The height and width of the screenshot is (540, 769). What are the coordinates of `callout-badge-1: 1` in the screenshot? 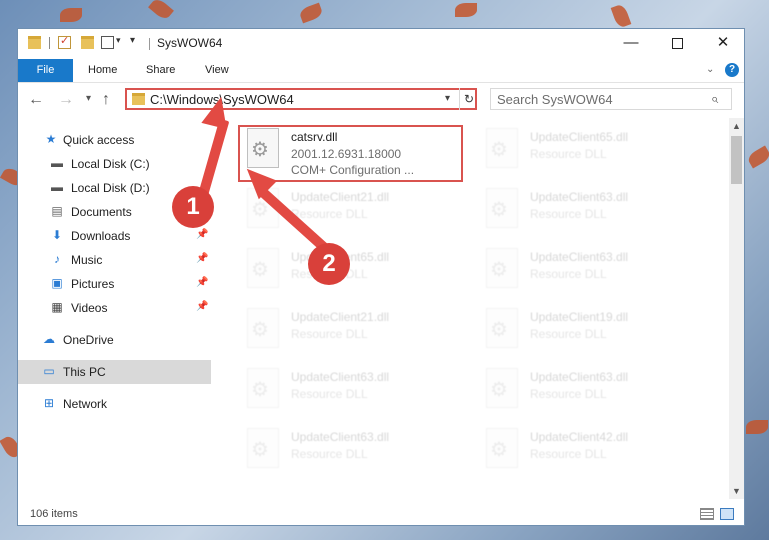 It's located at (193, 207).